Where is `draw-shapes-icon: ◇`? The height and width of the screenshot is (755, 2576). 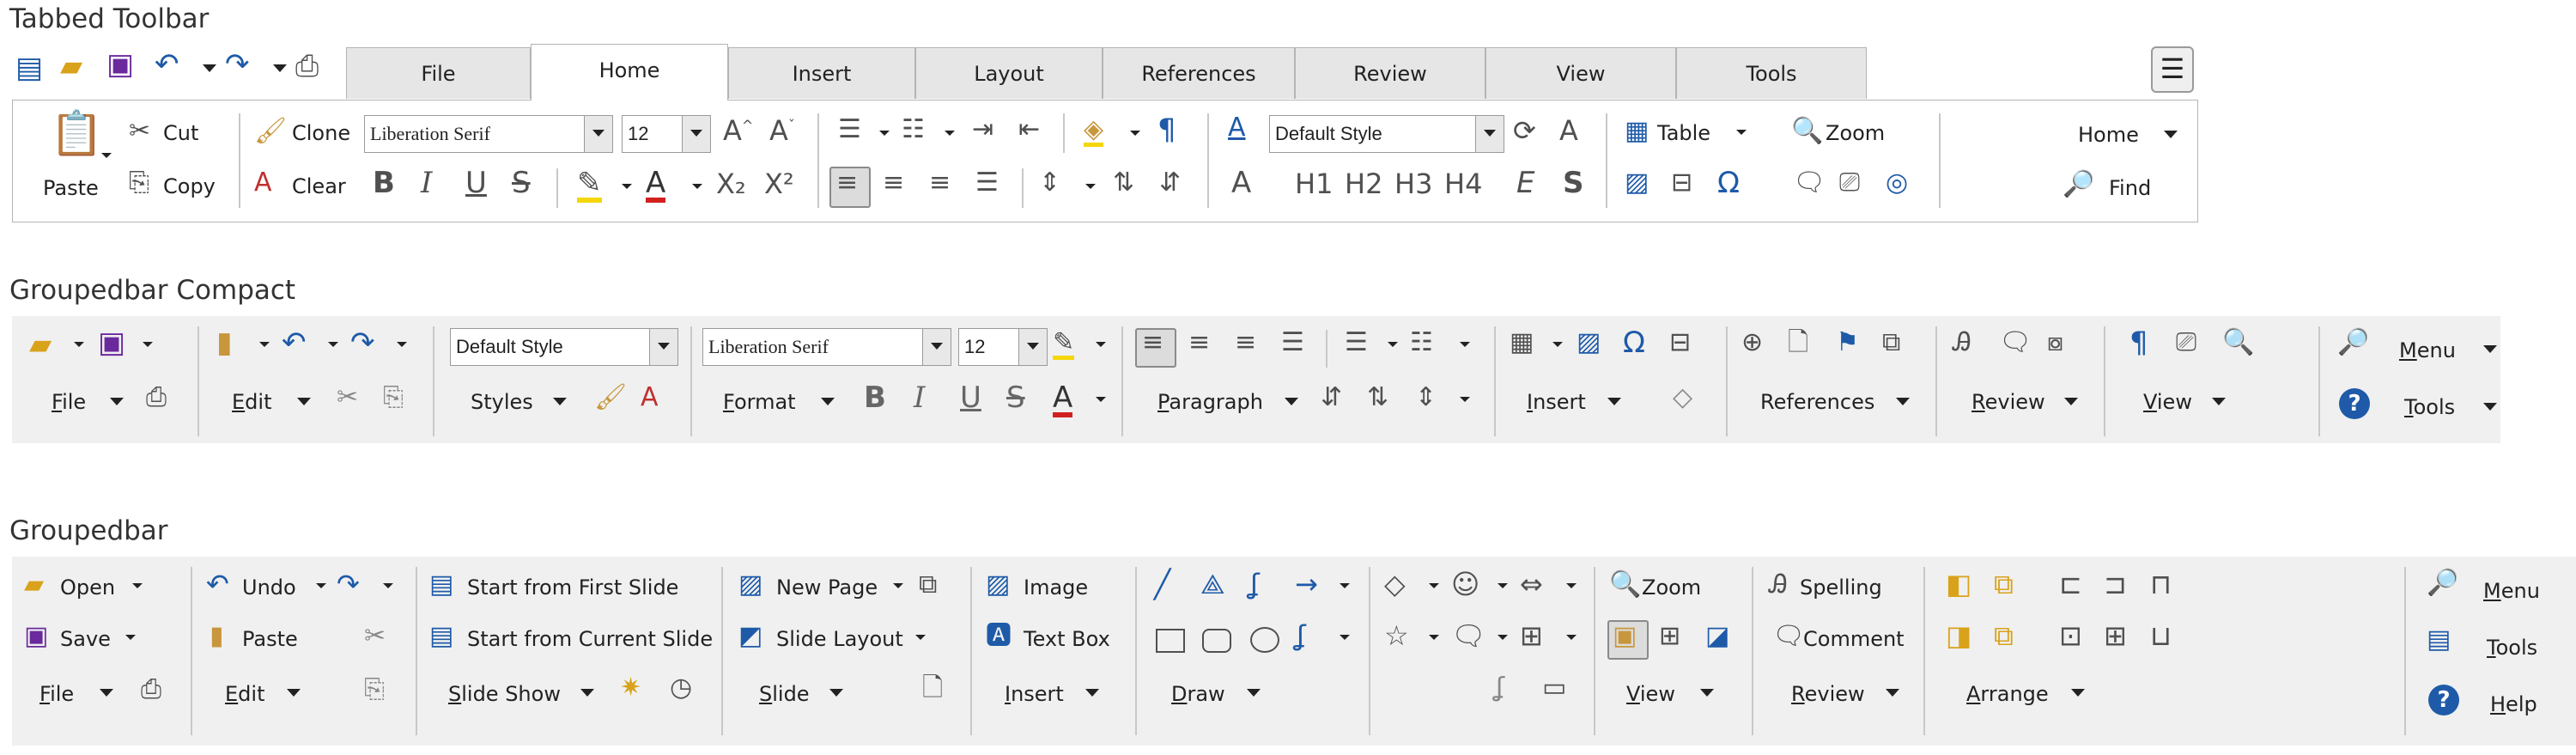 draw-shapes-icon: ◇ is located at coordinates (1682, 398).